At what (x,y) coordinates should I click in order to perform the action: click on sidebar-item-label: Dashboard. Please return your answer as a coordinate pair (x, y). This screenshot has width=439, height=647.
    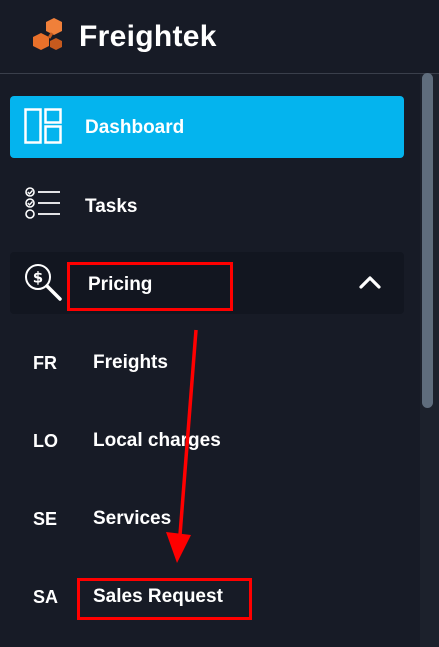
    Looking at the image, I should click on (135, 127).